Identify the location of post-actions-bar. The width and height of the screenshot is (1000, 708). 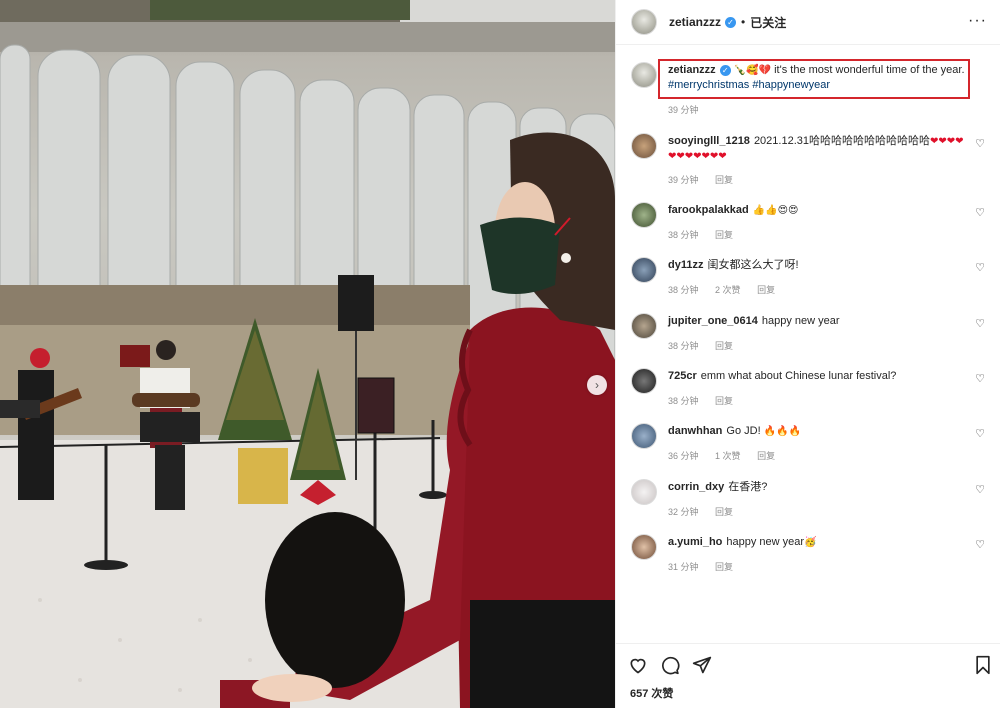
(808, 665).